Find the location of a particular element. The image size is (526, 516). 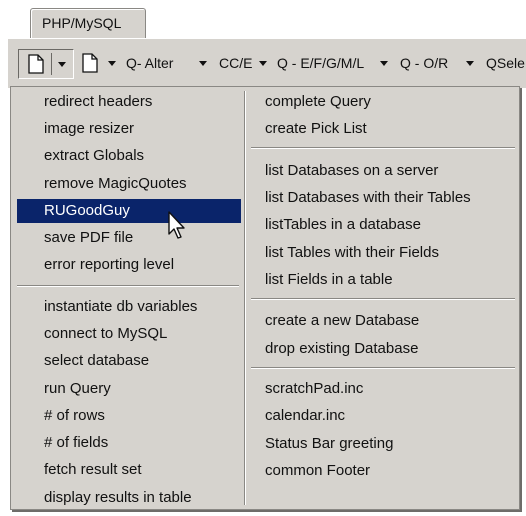

menu-item-extract-globals: extract Globals is located at coordinates (129, 156).